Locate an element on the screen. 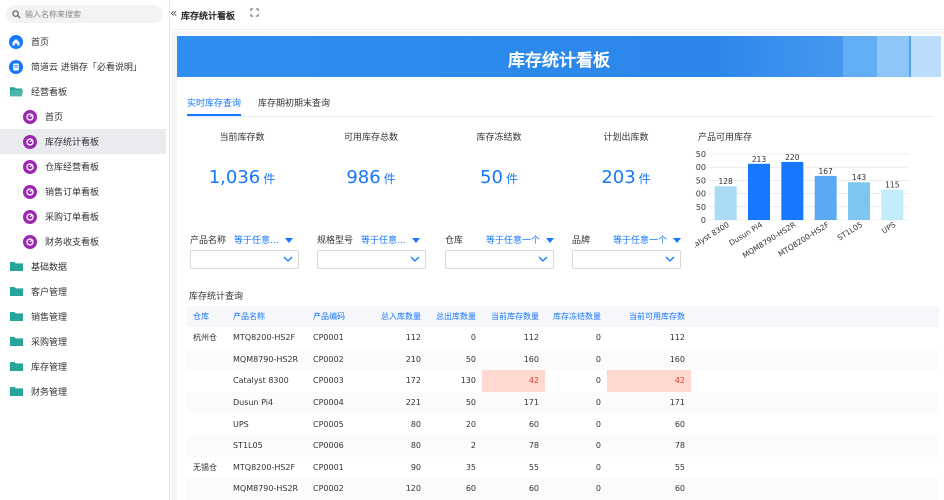  sidebar-item: 简道云 进销存「必看说明」 is located at coordinates (85, 66).